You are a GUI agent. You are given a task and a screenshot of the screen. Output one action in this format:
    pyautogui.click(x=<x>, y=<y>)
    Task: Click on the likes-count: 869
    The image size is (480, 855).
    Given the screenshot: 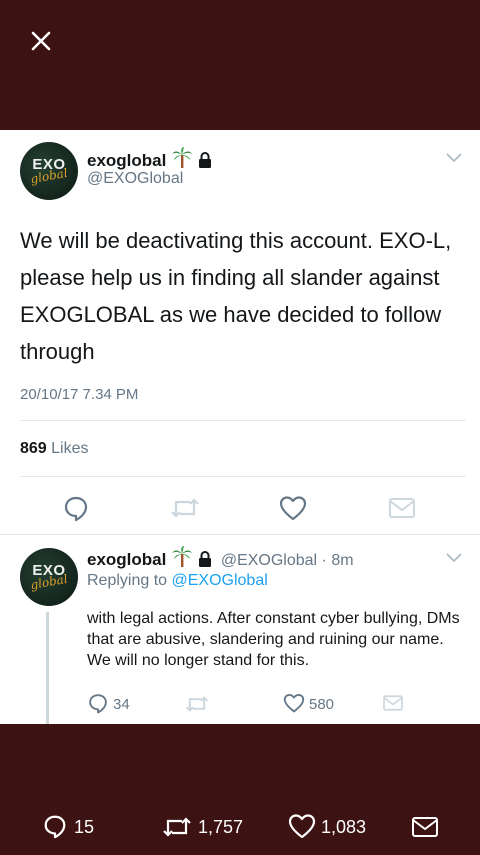 What is the action you would take?
    pyautogui.click(x=33, y=448)
    